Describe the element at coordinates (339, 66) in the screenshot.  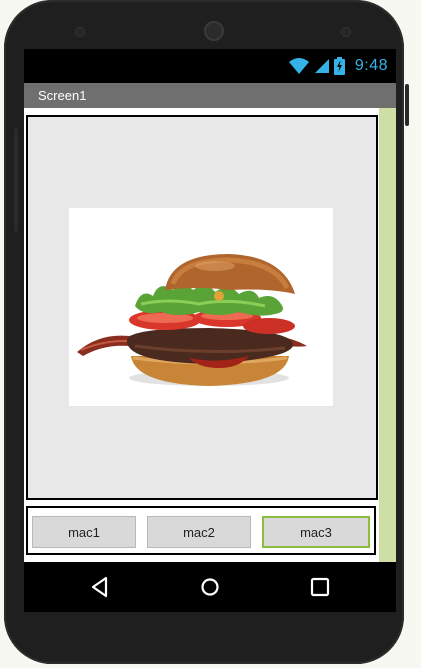
I see `battery-icon` at that location.